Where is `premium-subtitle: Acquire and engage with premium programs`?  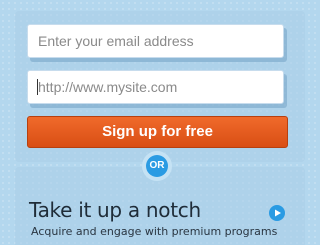 premium-subtitle: Acquire and engage with premium programs is located at coordinates (154, 231).